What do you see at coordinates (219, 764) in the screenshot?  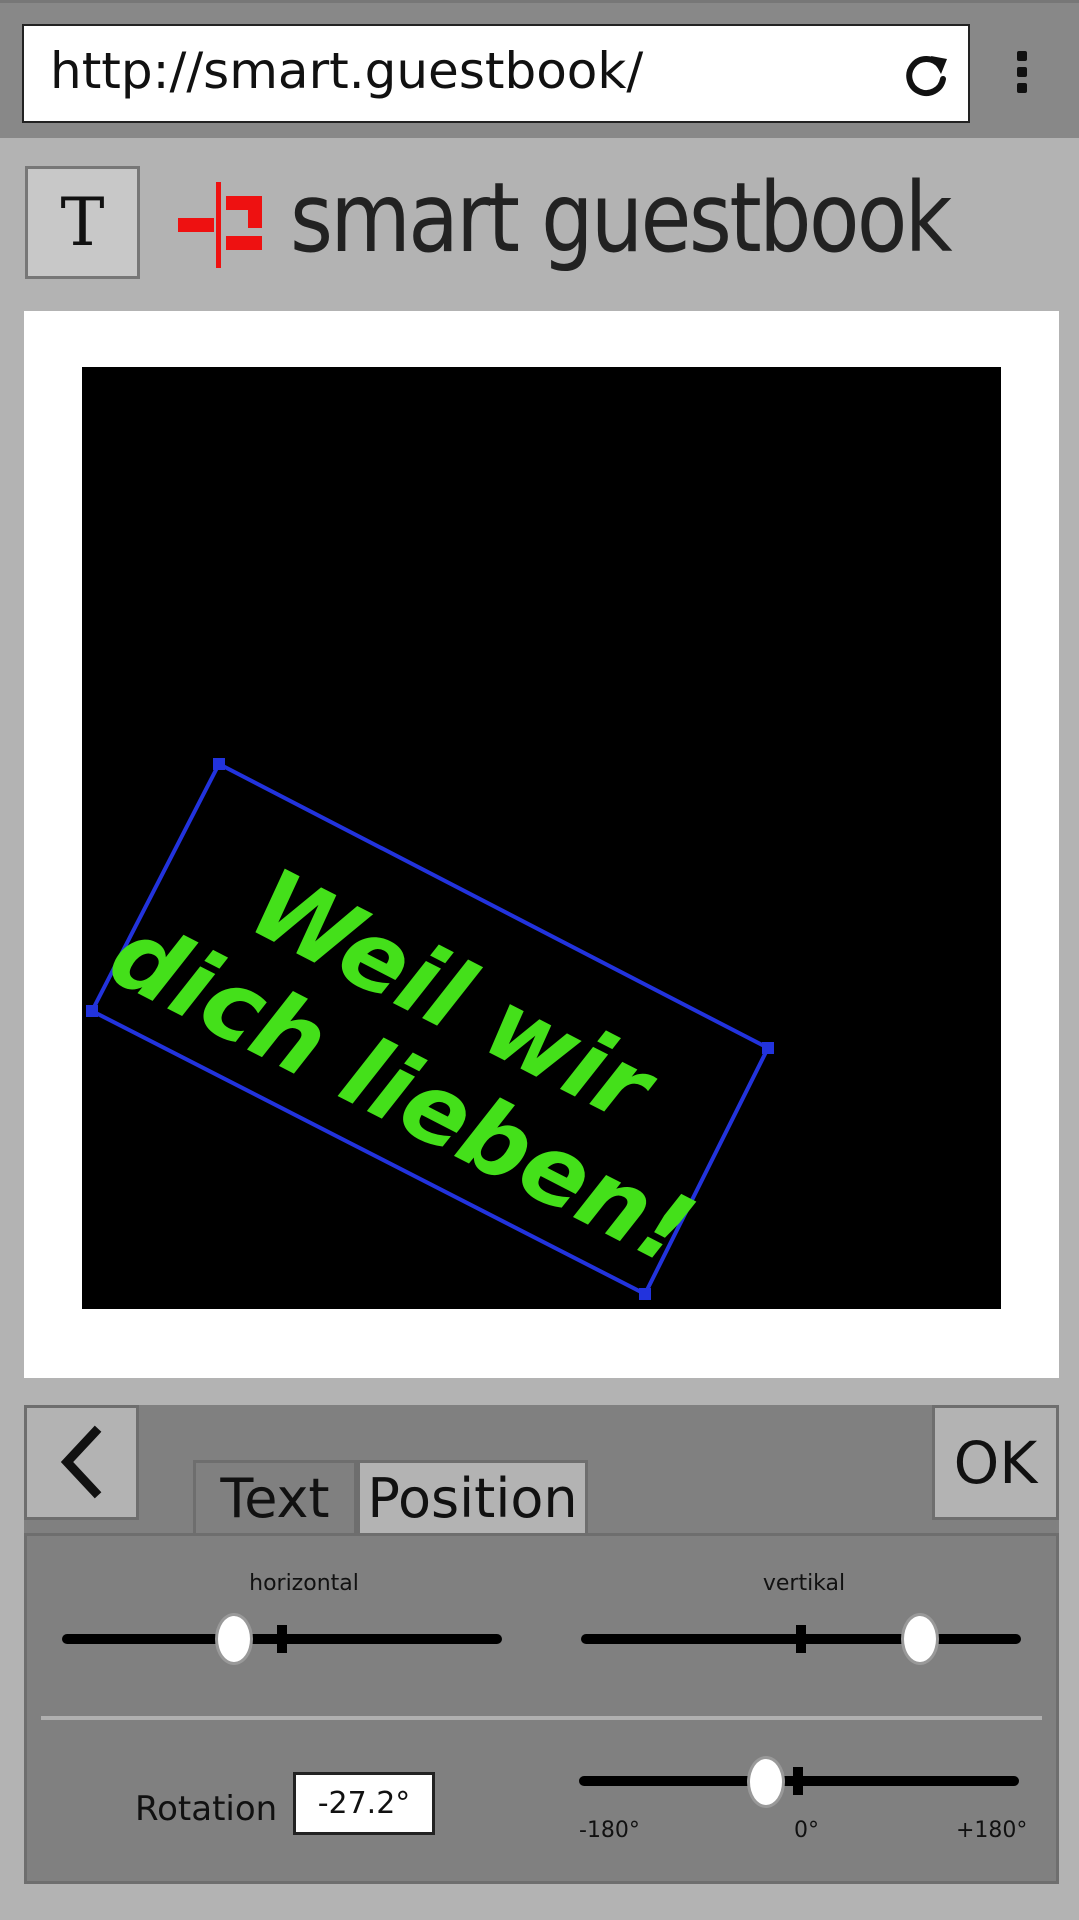 I see `resize-handle-top-left` at bounding box center [219, 764].